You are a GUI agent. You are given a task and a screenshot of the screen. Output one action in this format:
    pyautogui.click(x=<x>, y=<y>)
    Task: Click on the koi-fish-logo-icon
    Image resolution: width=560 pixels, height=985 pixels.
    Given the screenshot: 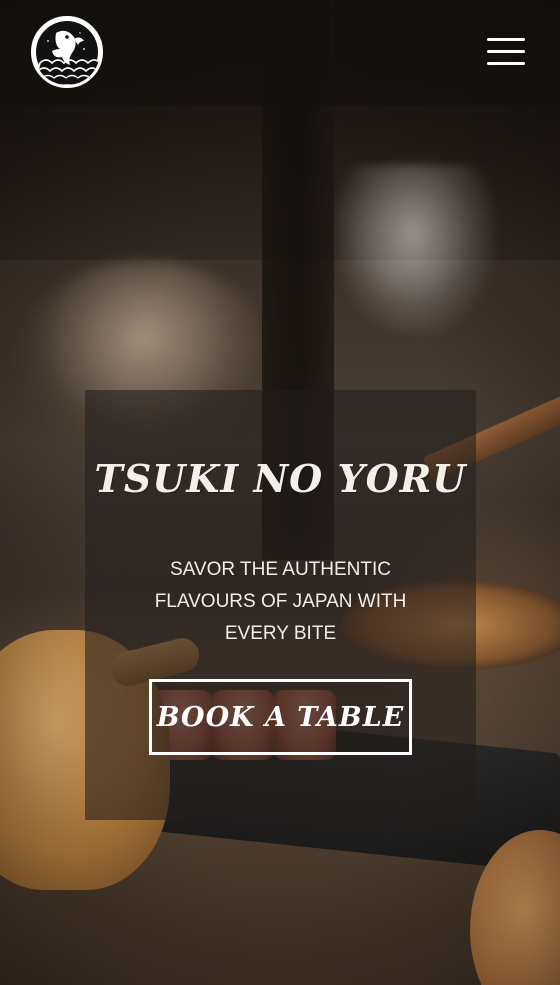 What is the action you would take?
    pyautogui.click(x=67, y=53)
    